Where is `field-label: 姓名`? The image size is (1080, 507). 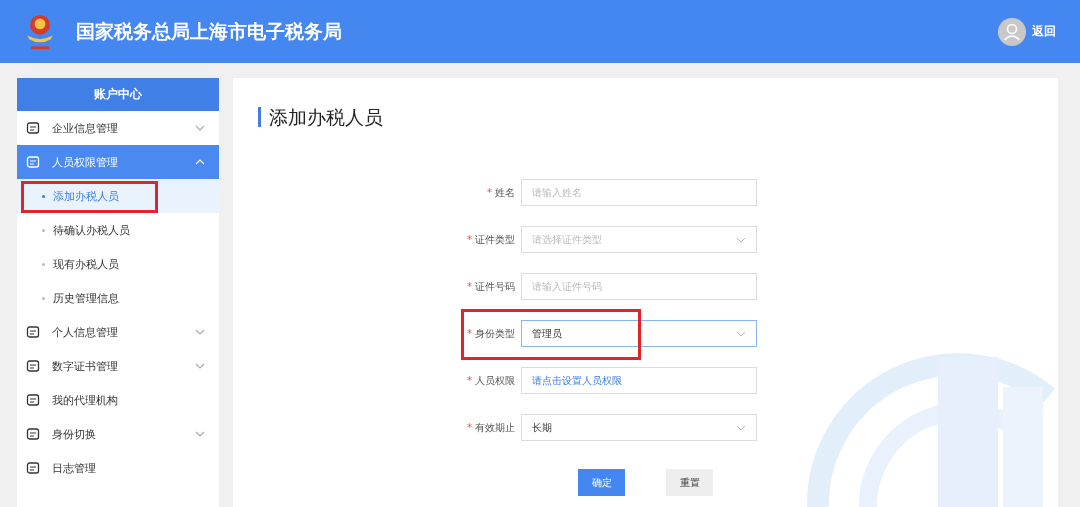 field-label: 姓名 is located at coordinates (505, 192).